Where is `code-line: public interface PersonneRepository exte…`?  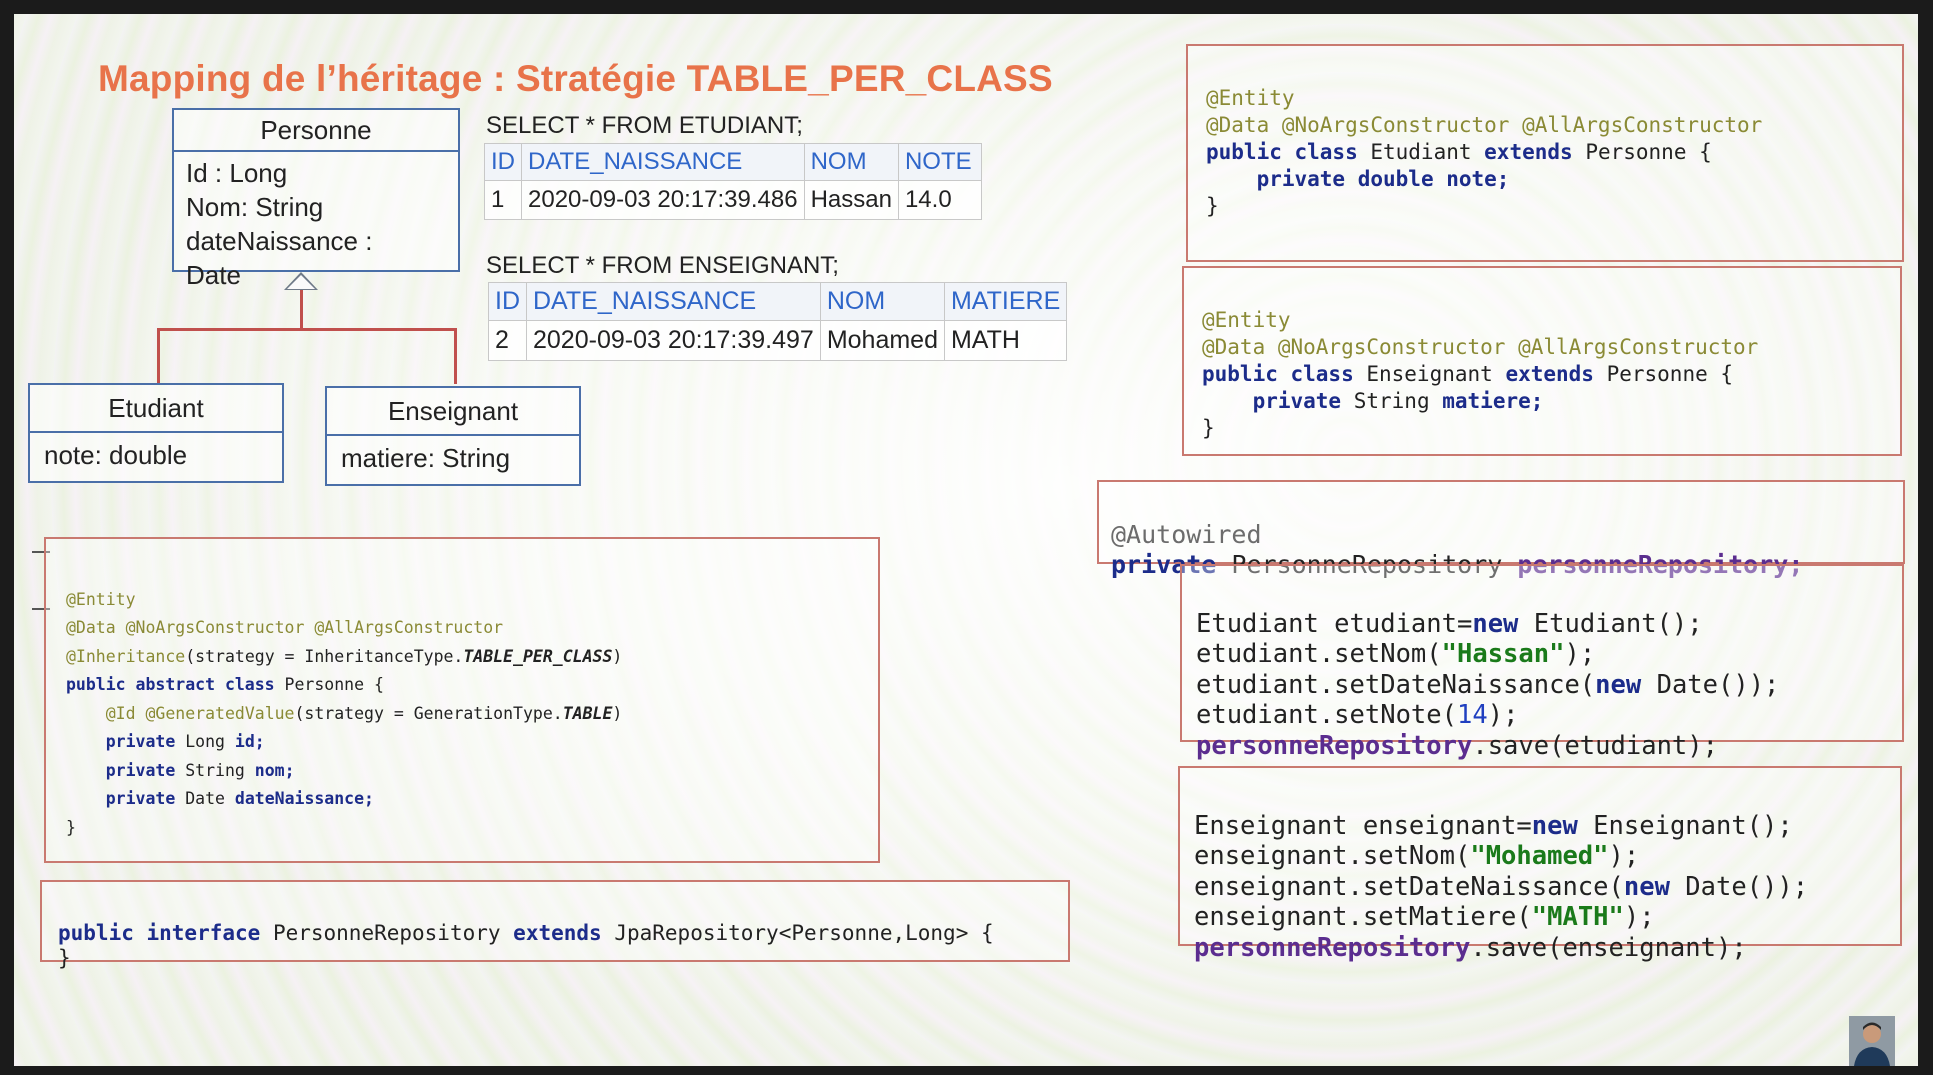
code-line: public interface PersonneRepository exte… is located at coordinates (526, 933).